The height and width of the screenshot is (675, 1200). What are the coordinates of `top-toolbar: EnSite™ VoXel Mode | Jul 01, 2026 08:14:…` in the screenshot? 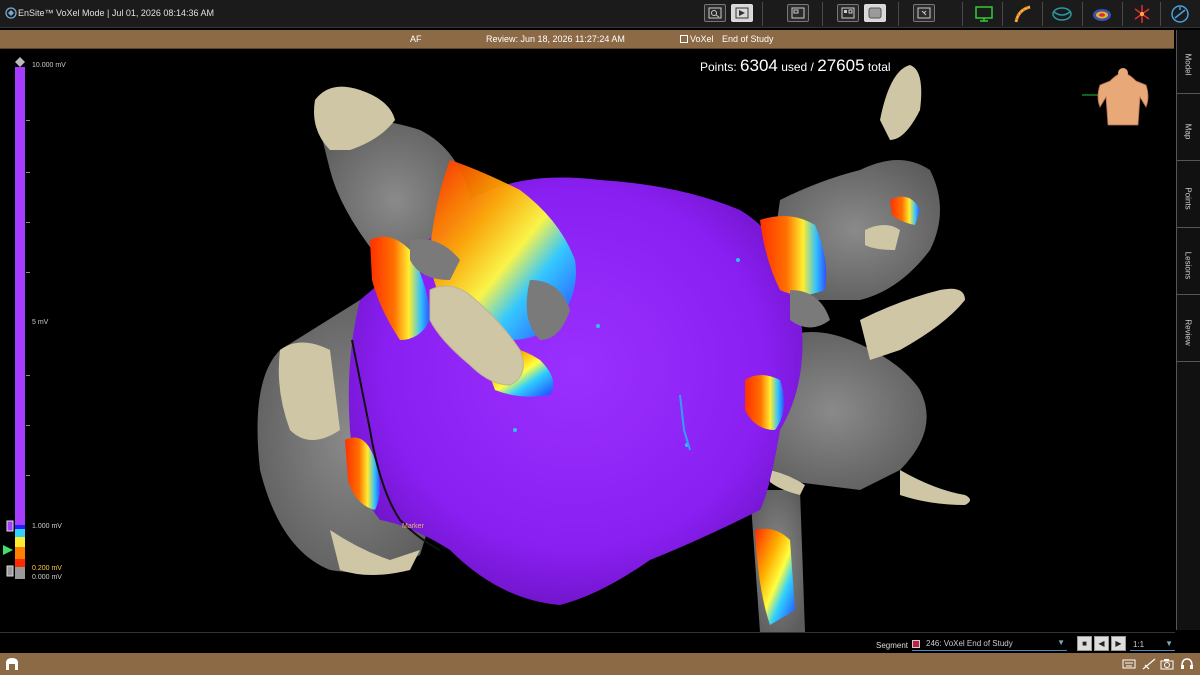 It's located at (600, 14).